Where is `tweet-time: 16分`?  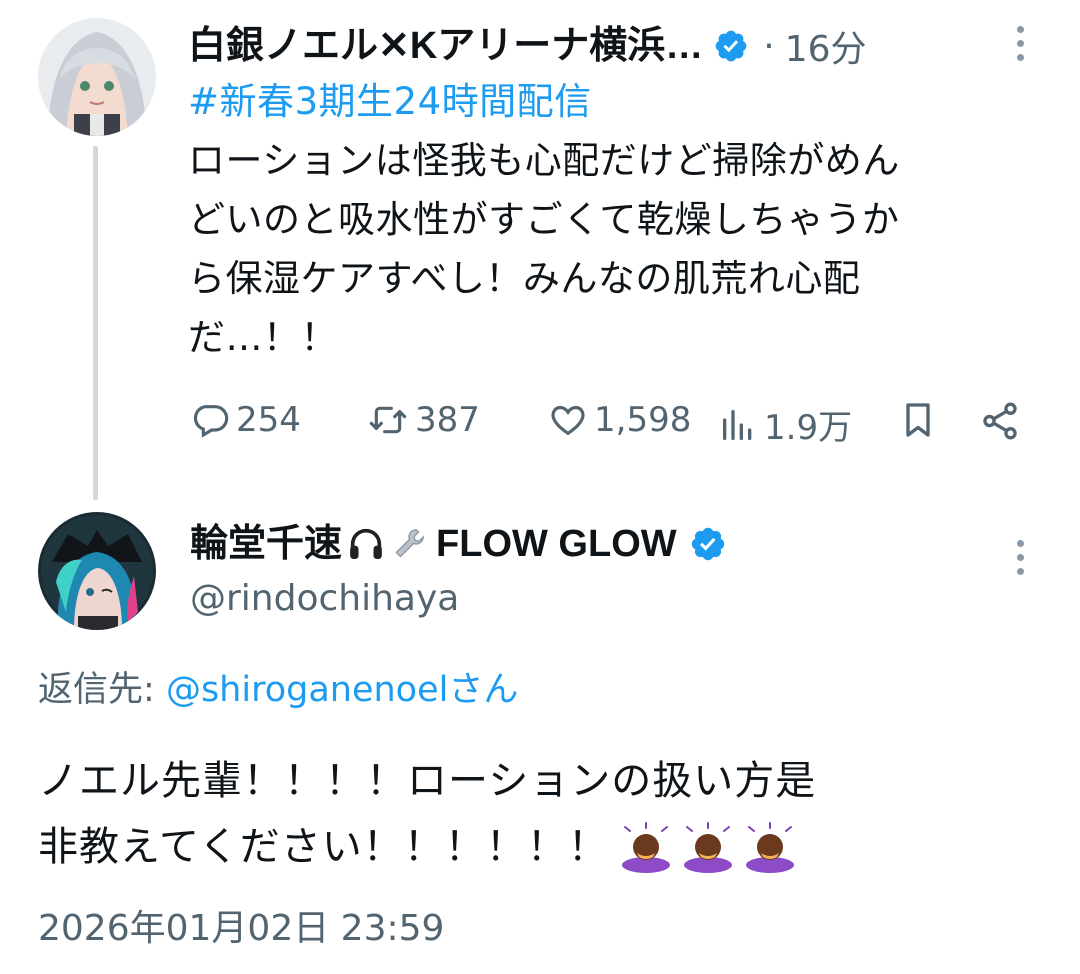
tweet-time: 16分 is located at coordinates (826, 46).